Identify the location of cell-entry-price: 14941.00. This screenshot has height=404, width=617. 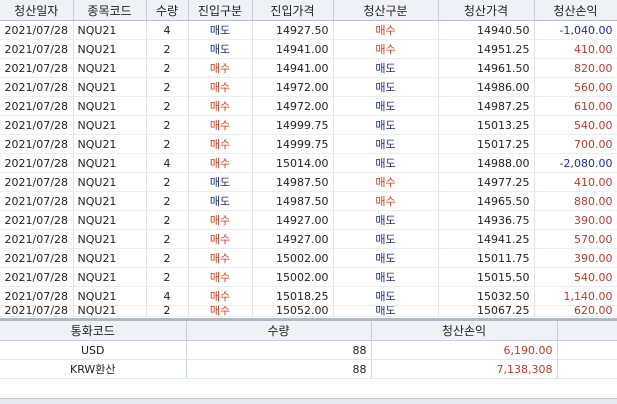
(293, 49).